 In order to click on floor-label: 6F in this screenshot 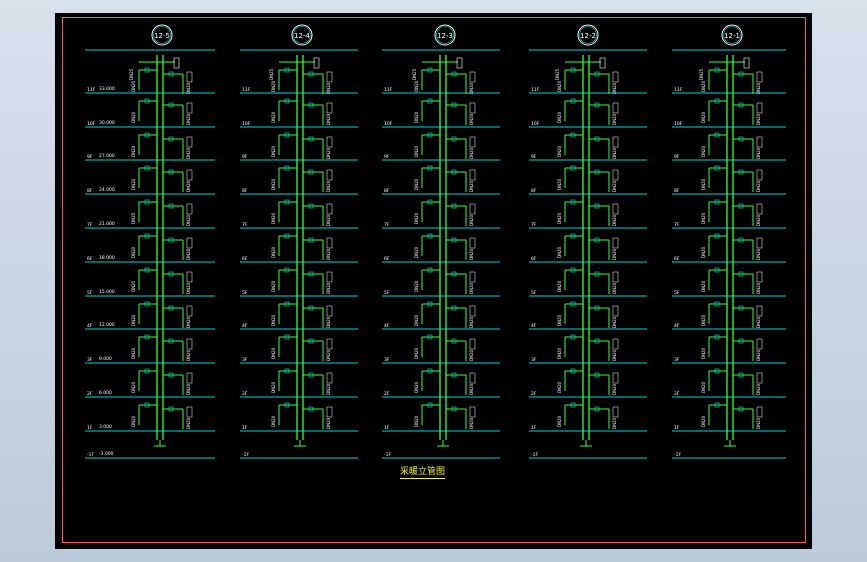, I will do `click(245, 259)`.